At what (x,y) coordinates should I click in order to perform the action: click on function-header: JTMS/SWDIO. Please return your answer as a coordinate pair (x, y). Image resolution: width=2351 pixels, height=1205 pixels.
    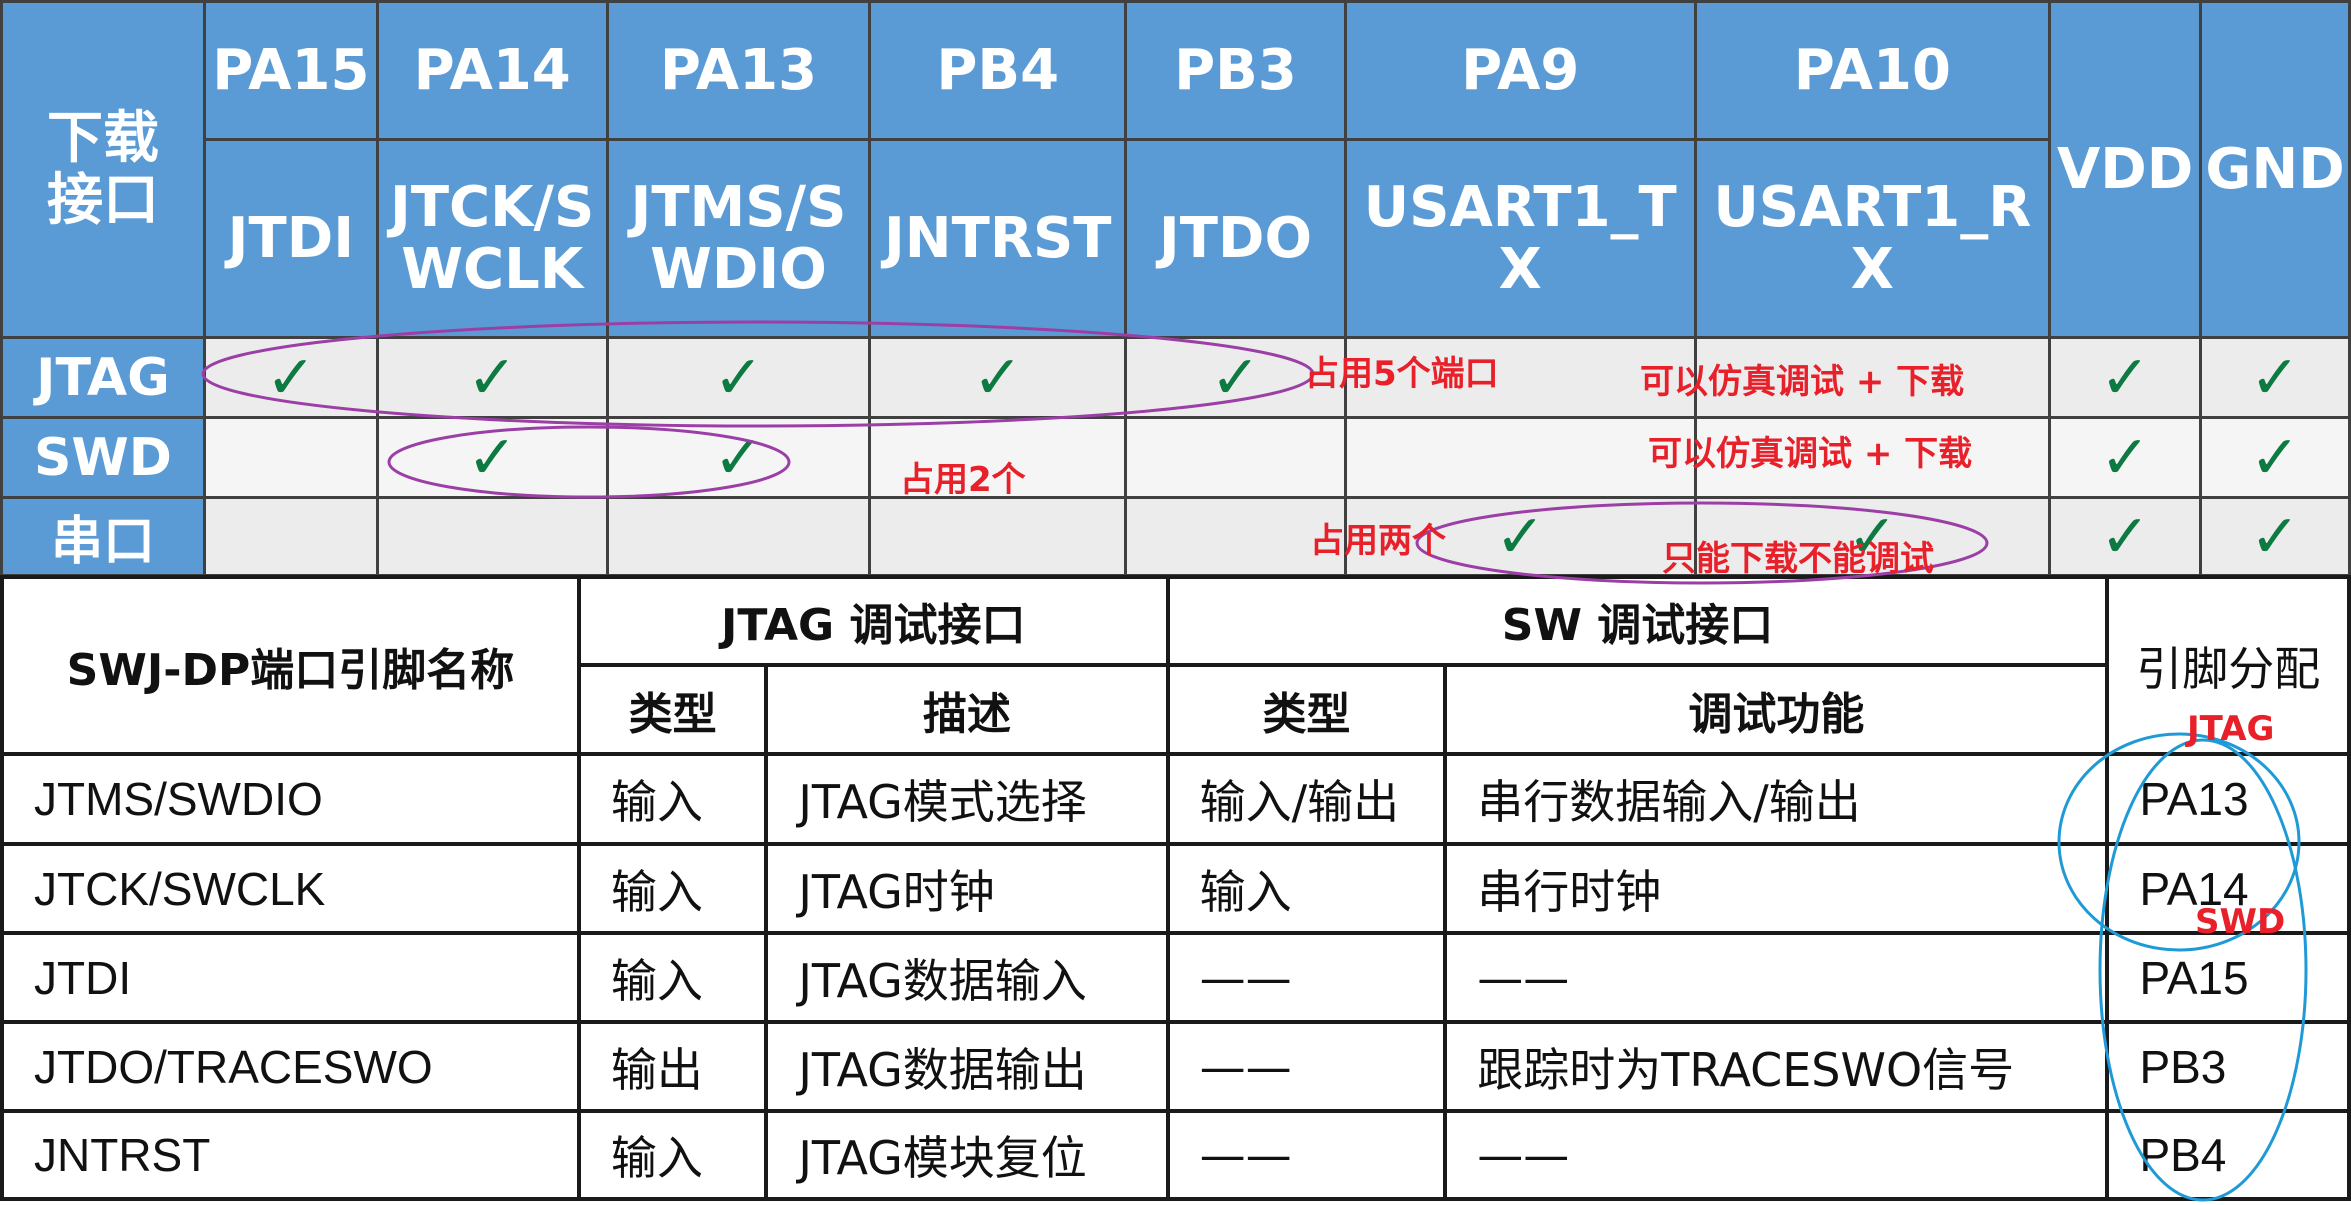
    Looking at the image, I should click on (738, 238).